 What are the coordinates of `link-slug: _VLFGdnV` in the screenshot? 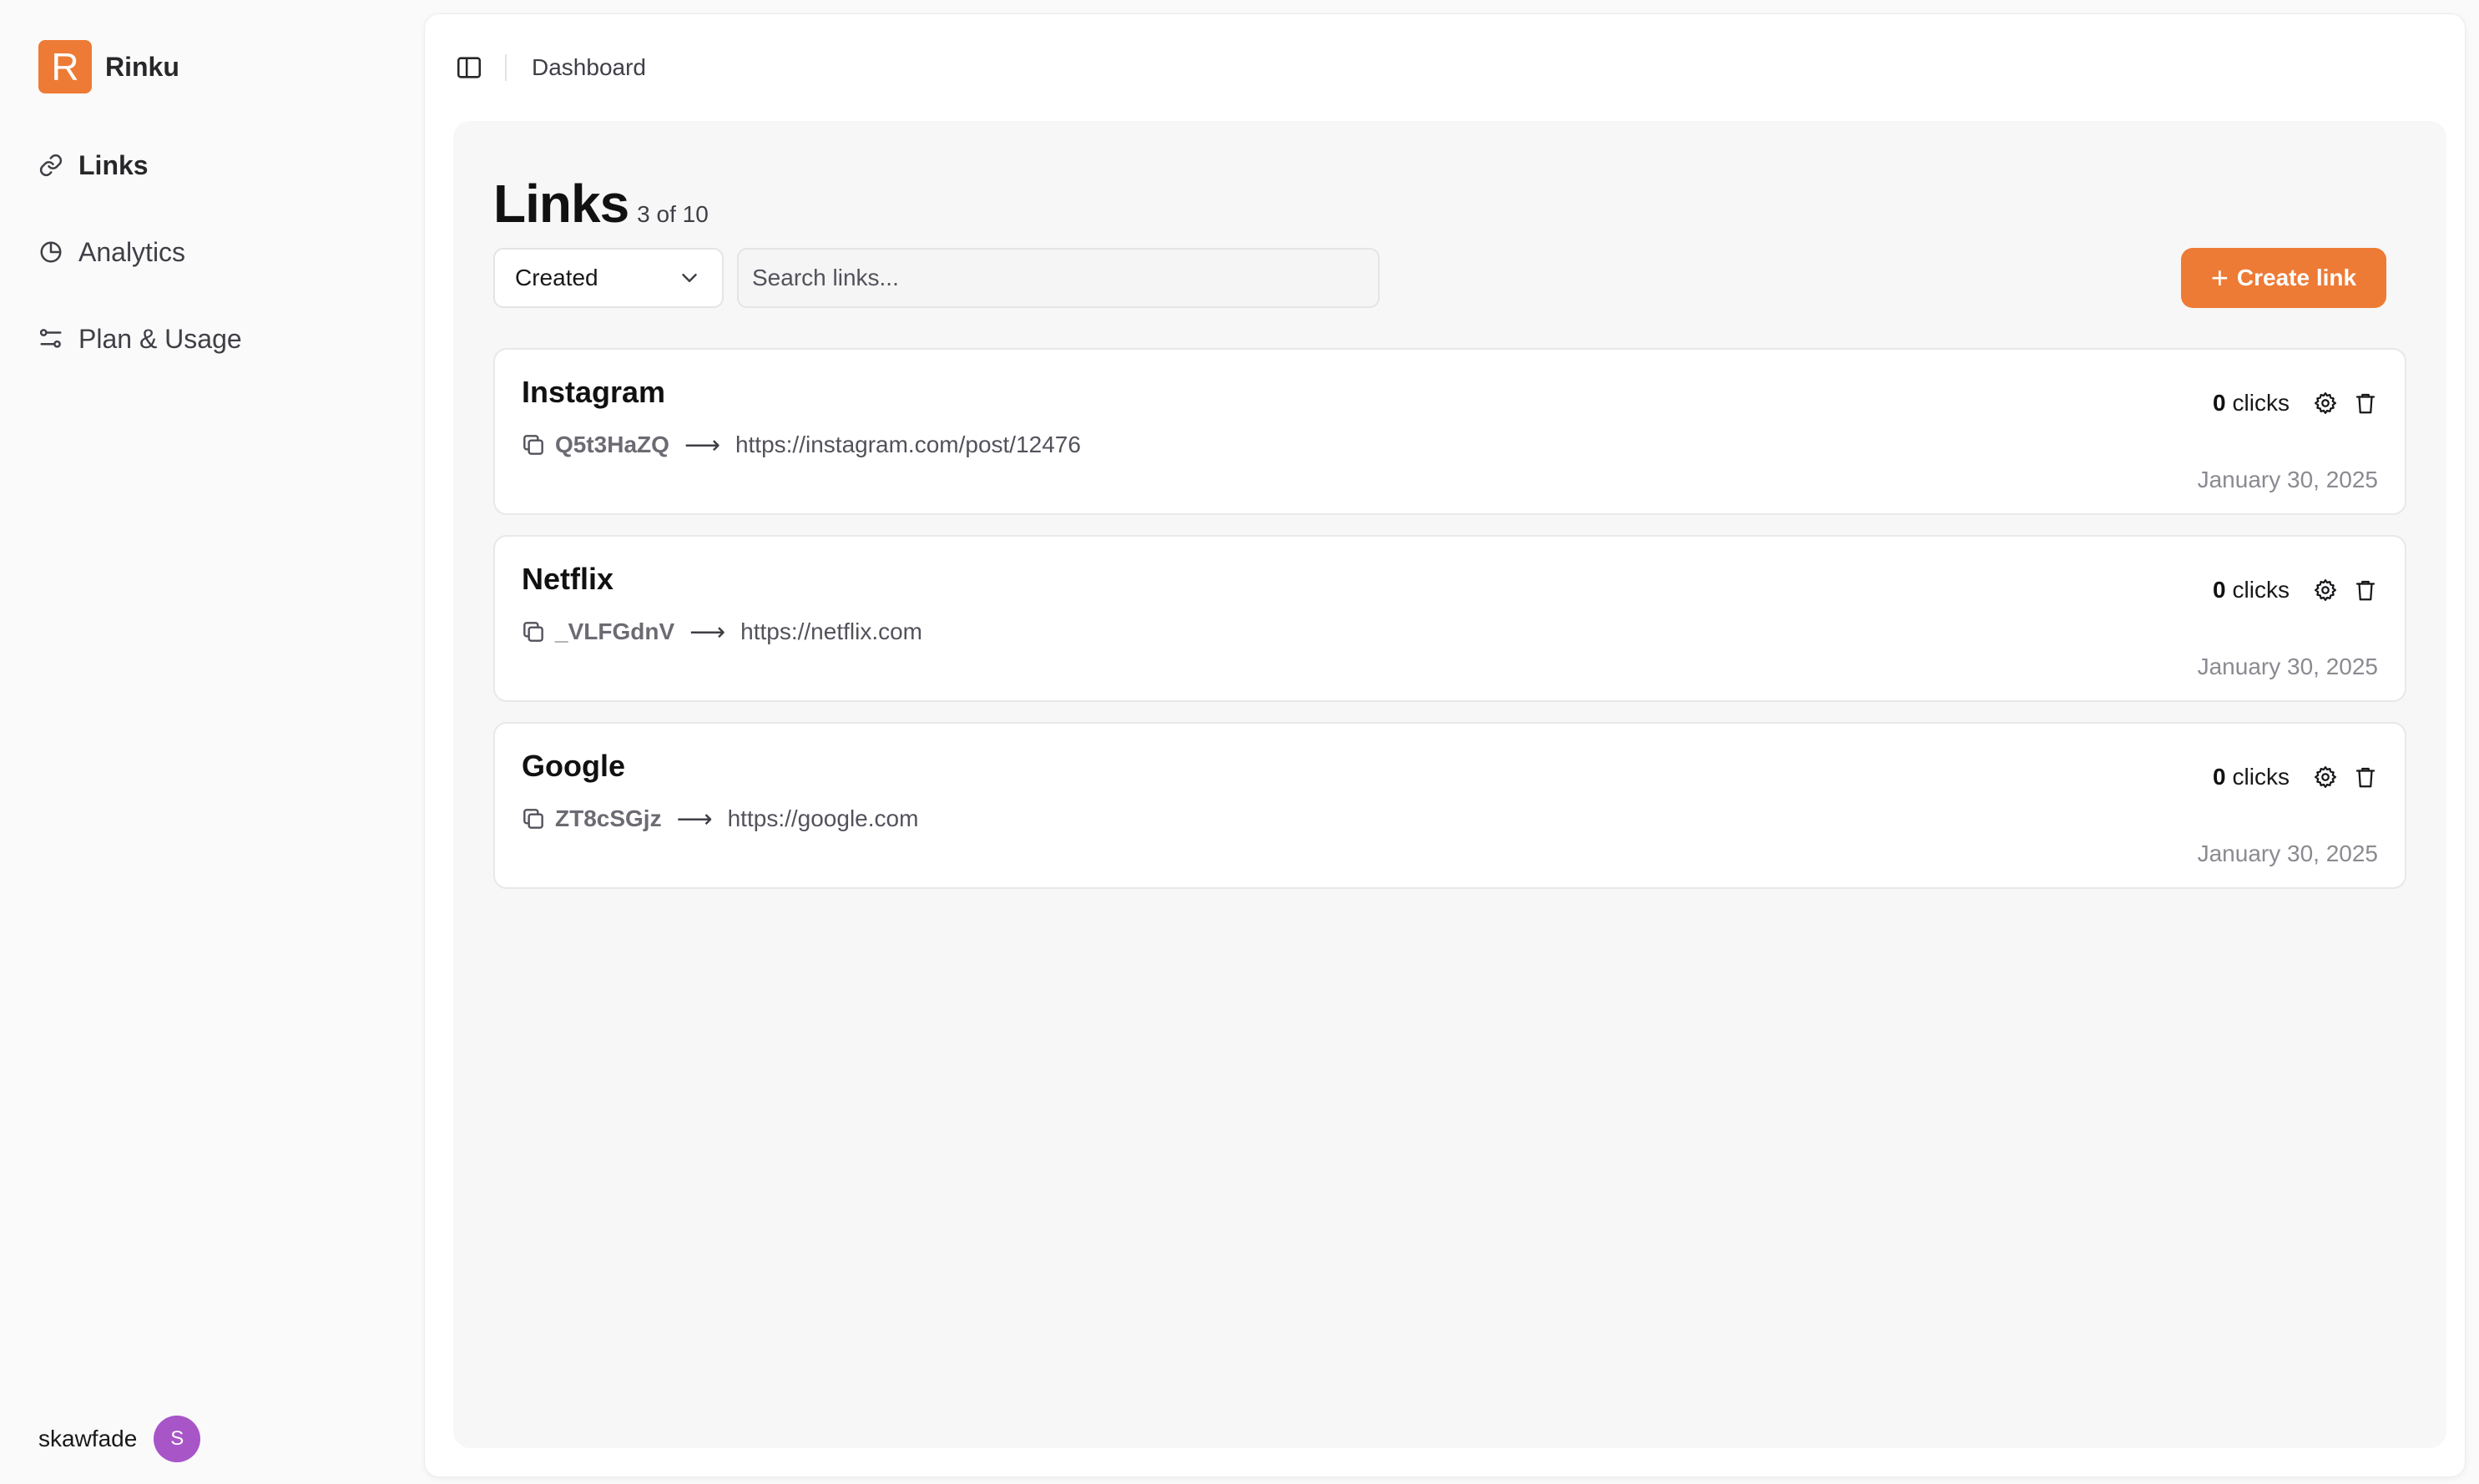 It's located at (614, 631).